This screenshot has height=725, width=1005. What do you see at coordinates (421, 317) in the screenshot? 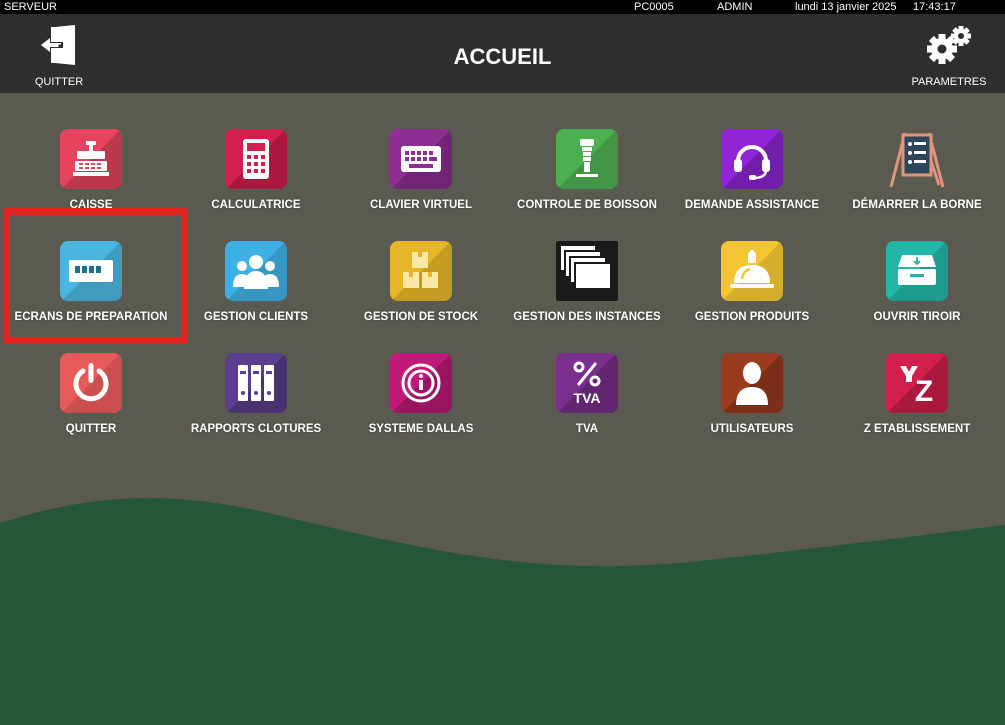
I see `tile-label: GESTION DE STOCK` at bounding box center [421, 317].